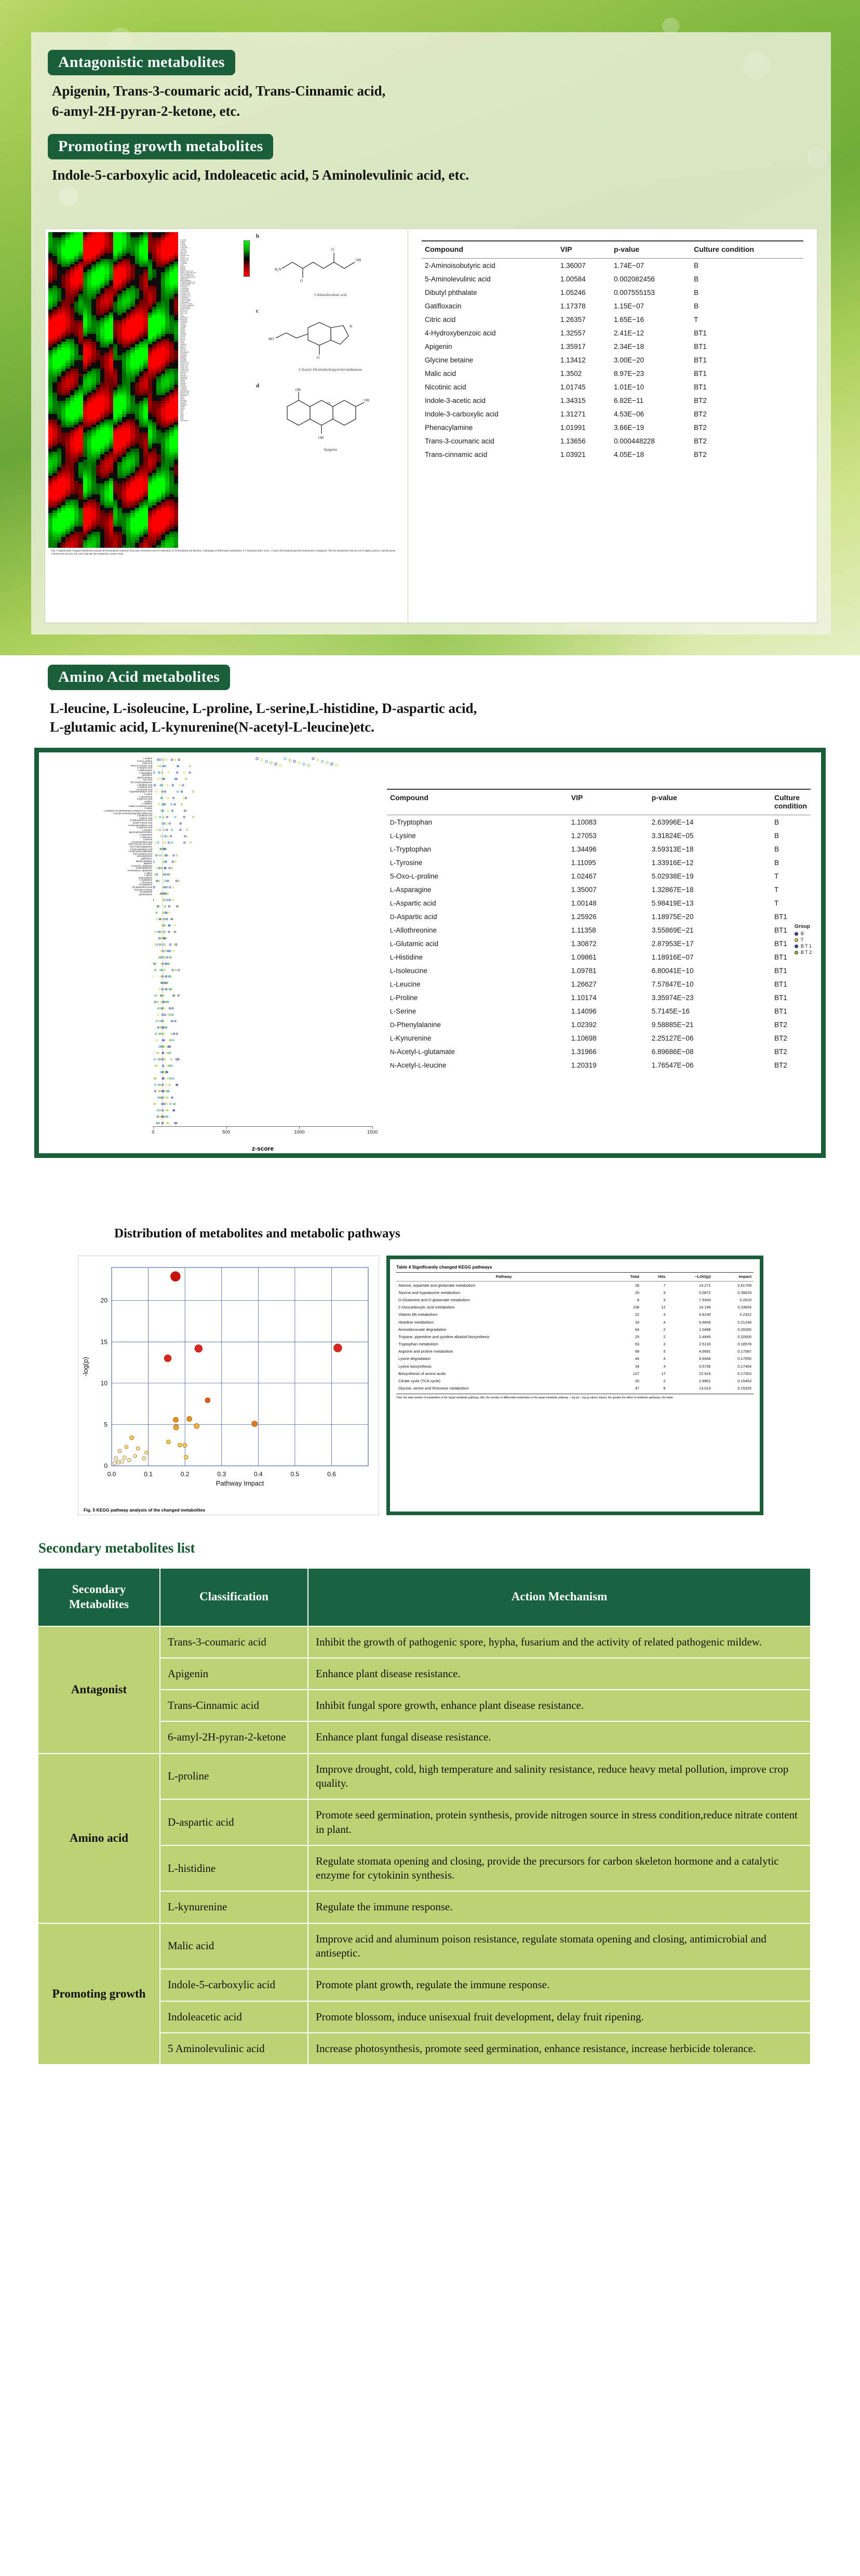 Image resolution: width=860 pixels, height=2576 pixels. Describe the element at coordinates (449, 360) in the screenshot. I see `table3-compound: Glycine betaine` at that location.